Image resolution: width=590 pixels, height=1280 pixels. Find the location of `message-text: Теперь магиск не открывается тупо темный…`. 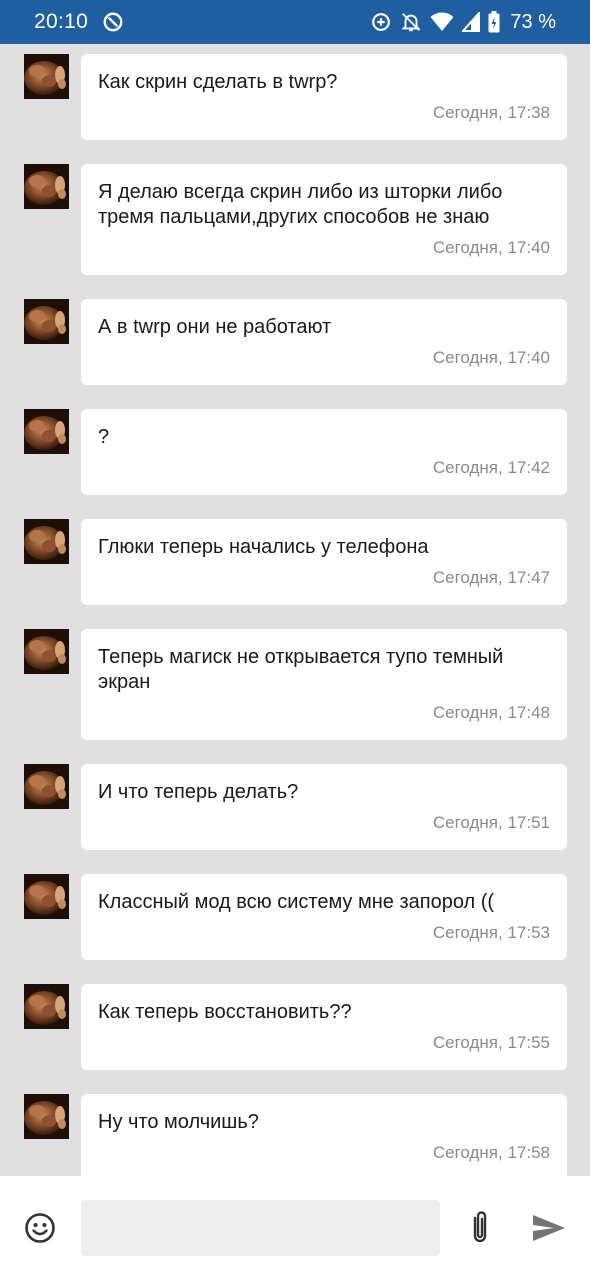

message-text: Теперь магиск не открывается тупо темный… is located at coordinates (301, 669).